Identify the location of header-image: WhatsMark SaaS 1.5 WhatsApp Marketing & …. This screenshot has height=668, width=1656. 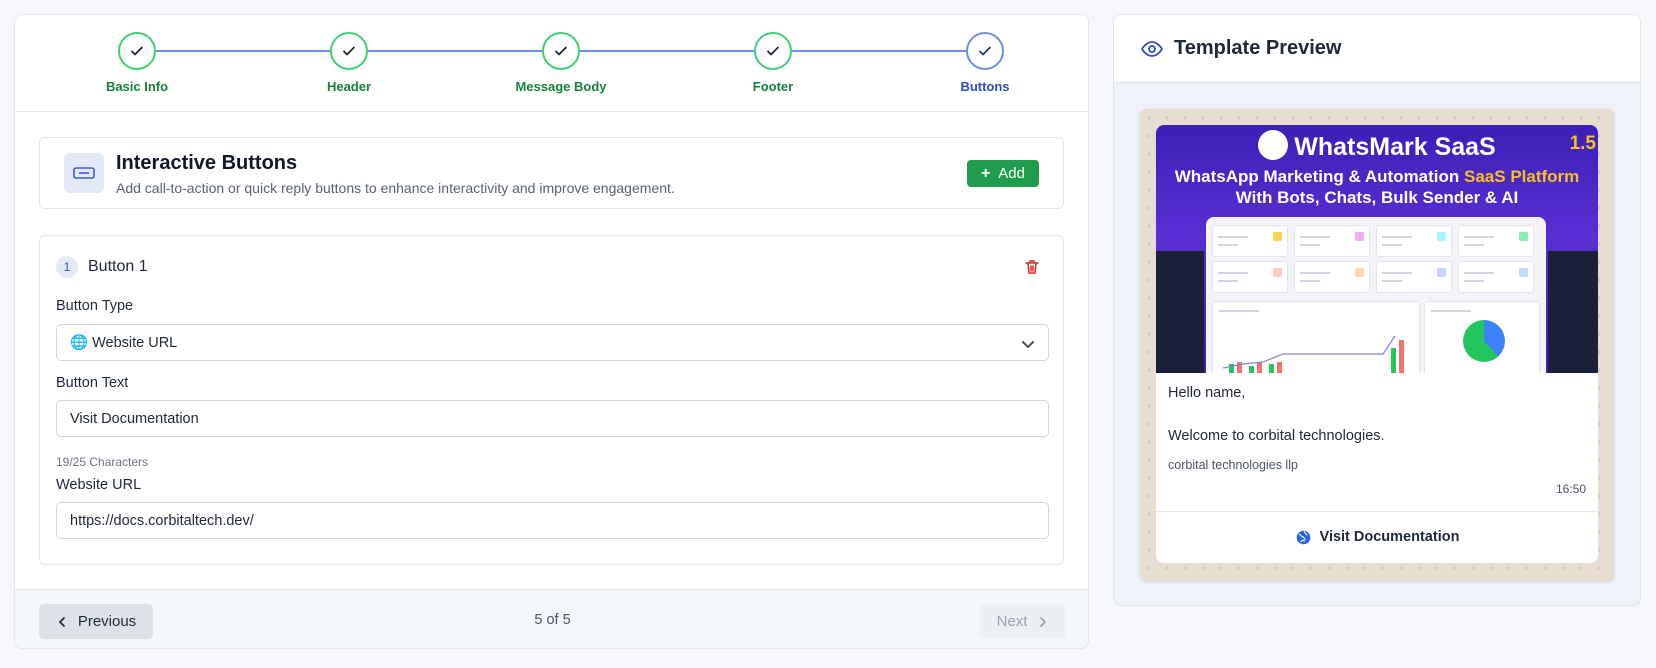
(1377, 249).